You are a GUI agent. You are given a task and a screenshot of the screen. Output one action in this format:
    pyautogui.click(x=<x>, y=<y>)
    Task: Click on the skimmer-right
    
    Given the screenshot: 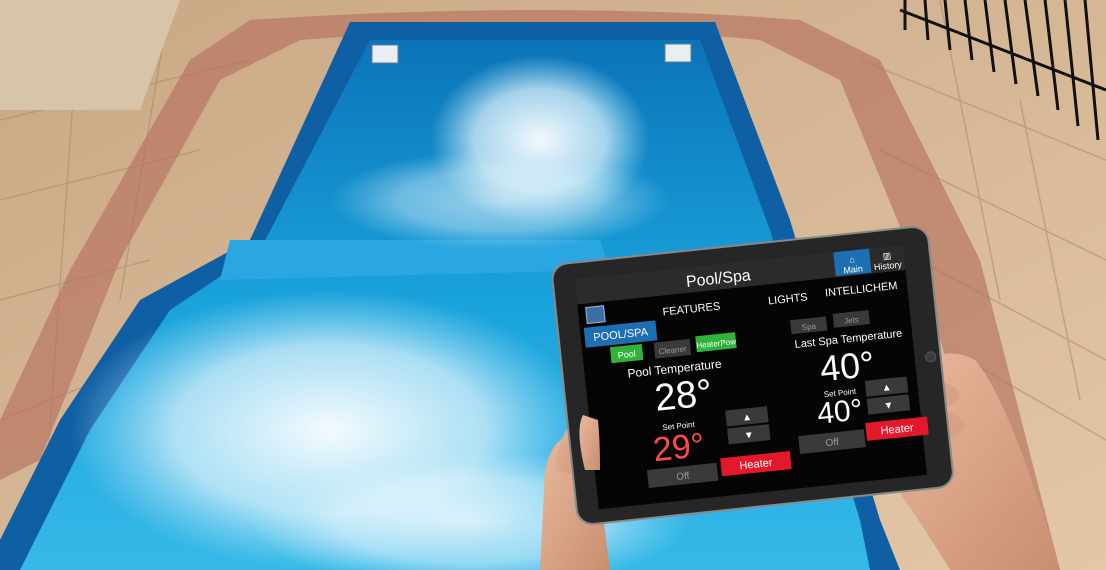 What is the action you would take?
    pyautogui.click(x=678, y=53)
    